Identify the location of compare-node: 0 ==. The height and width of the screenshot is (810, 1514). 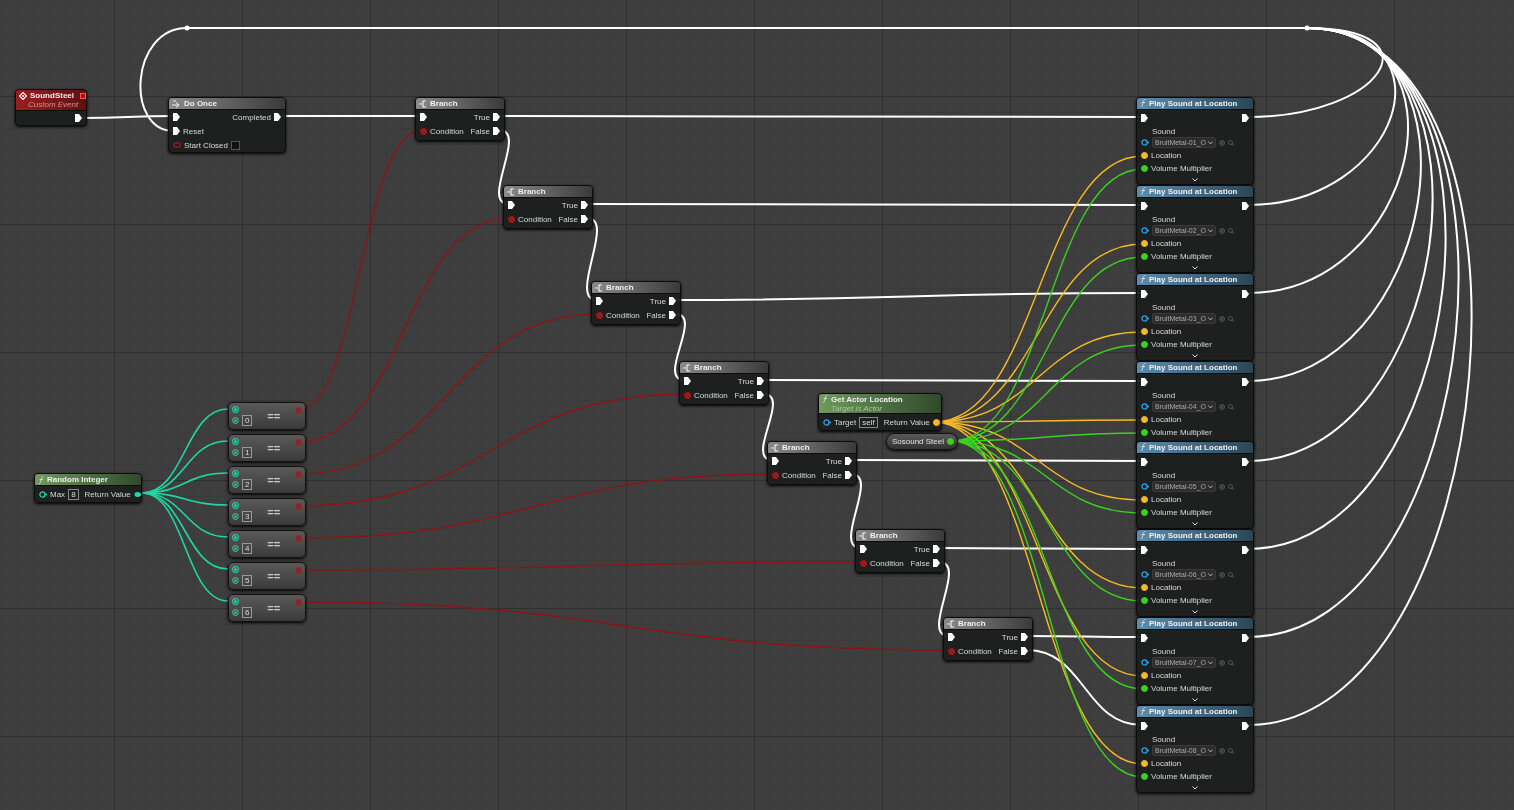
(267, 416).